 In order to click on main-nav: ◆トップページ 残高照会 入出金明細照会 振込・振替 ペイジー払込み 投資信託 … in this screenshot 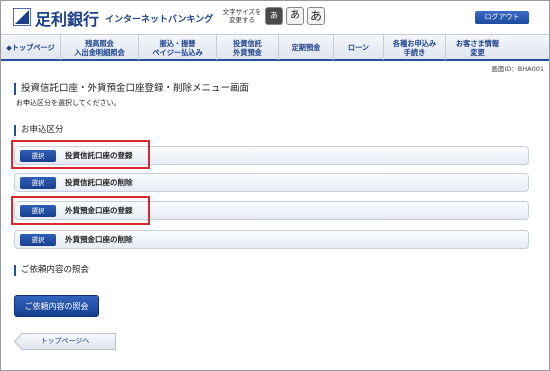, I will do `click(275, 47)`.